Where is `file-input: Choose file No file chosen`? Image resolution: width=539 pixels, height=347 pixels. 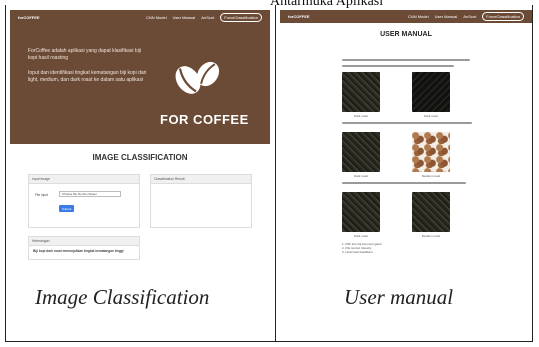
file-input: Choose file No file chosen is located at coordinates (90, 194).